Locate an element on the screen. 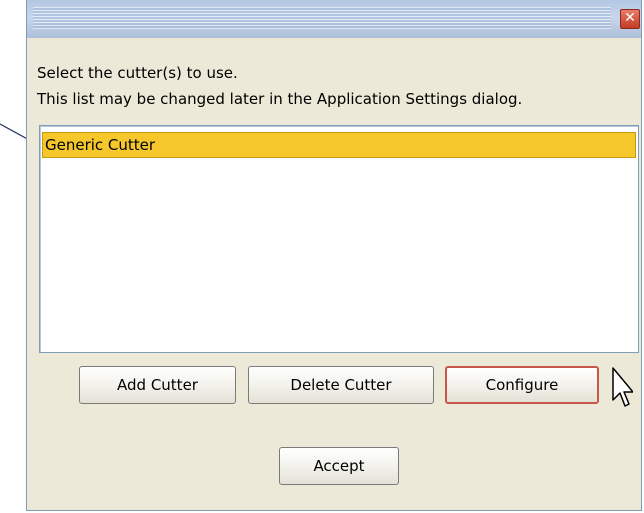  mouse-pointer-icon is located at coordinates (622, 387).